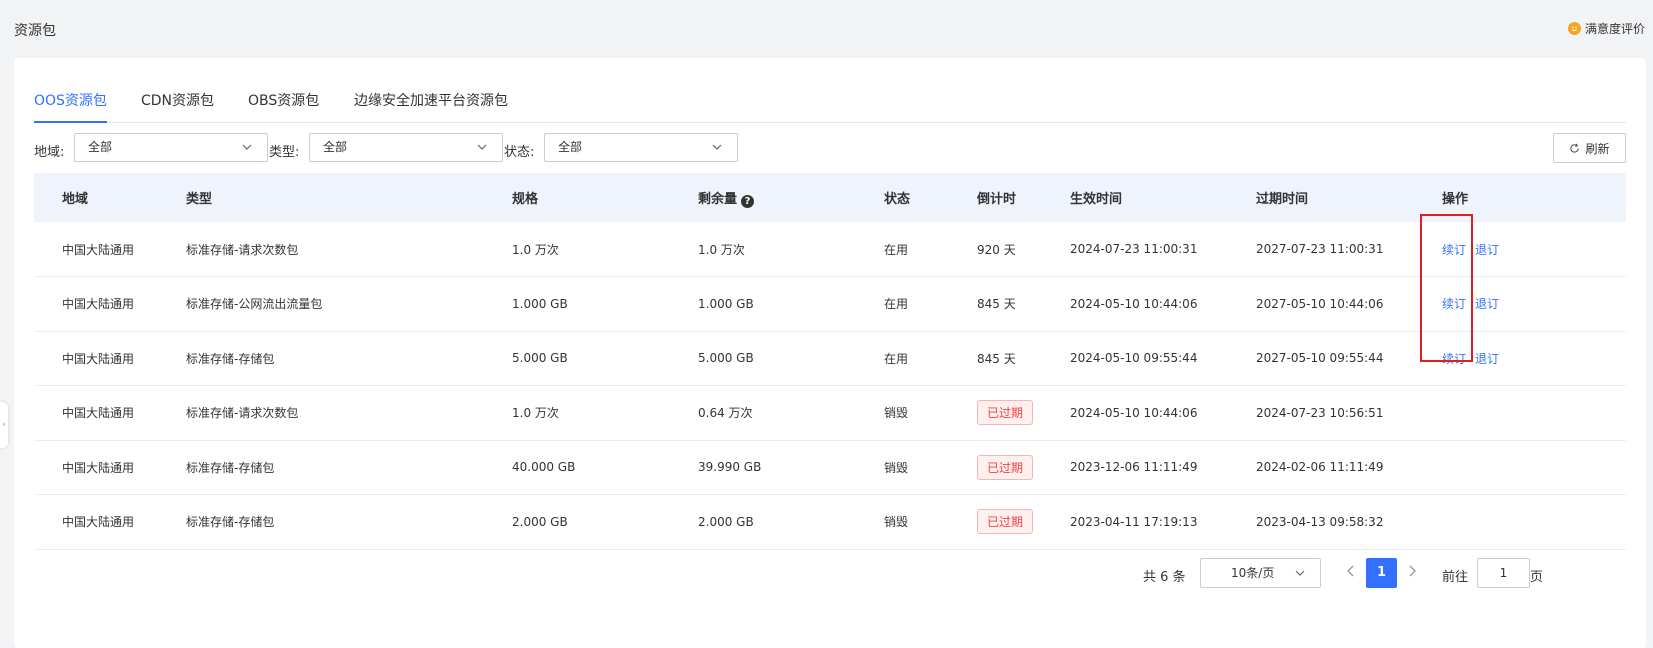 This screenshot has height=648, width=1653. Describe the element at coordinates (730, 467) in the screenshot. I see `cell-remaining: 39.990 GB` at that location.